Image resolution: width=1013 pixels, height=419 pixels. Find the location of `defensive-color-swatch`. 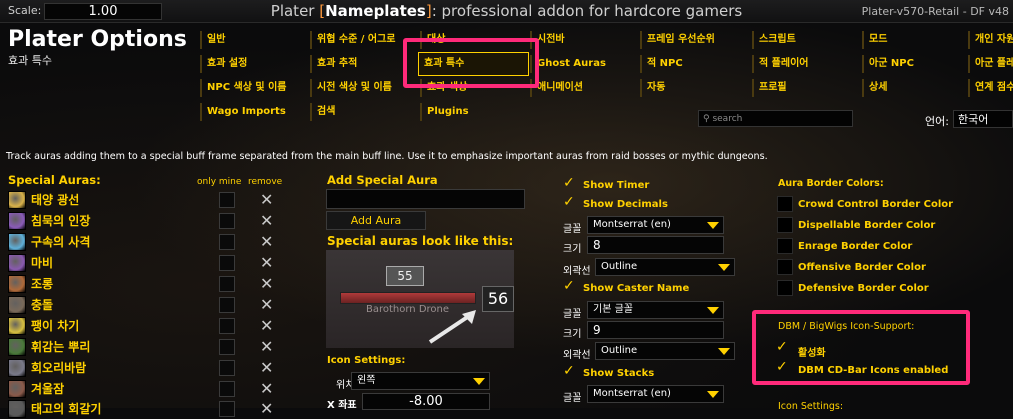

defensive-color-swatch is located at coordinates (785, 288).